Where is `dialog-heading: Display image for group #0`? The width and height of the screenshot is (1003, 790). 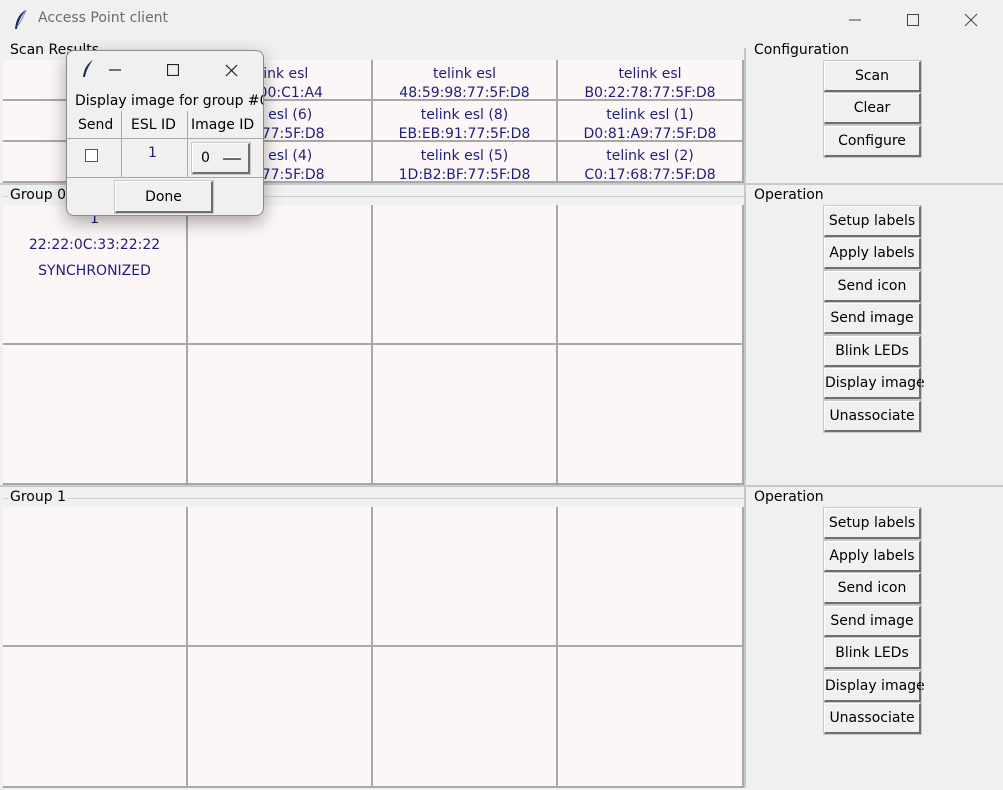 dialog-heading: Display image for group #0 is located at coordinates (169, 101).